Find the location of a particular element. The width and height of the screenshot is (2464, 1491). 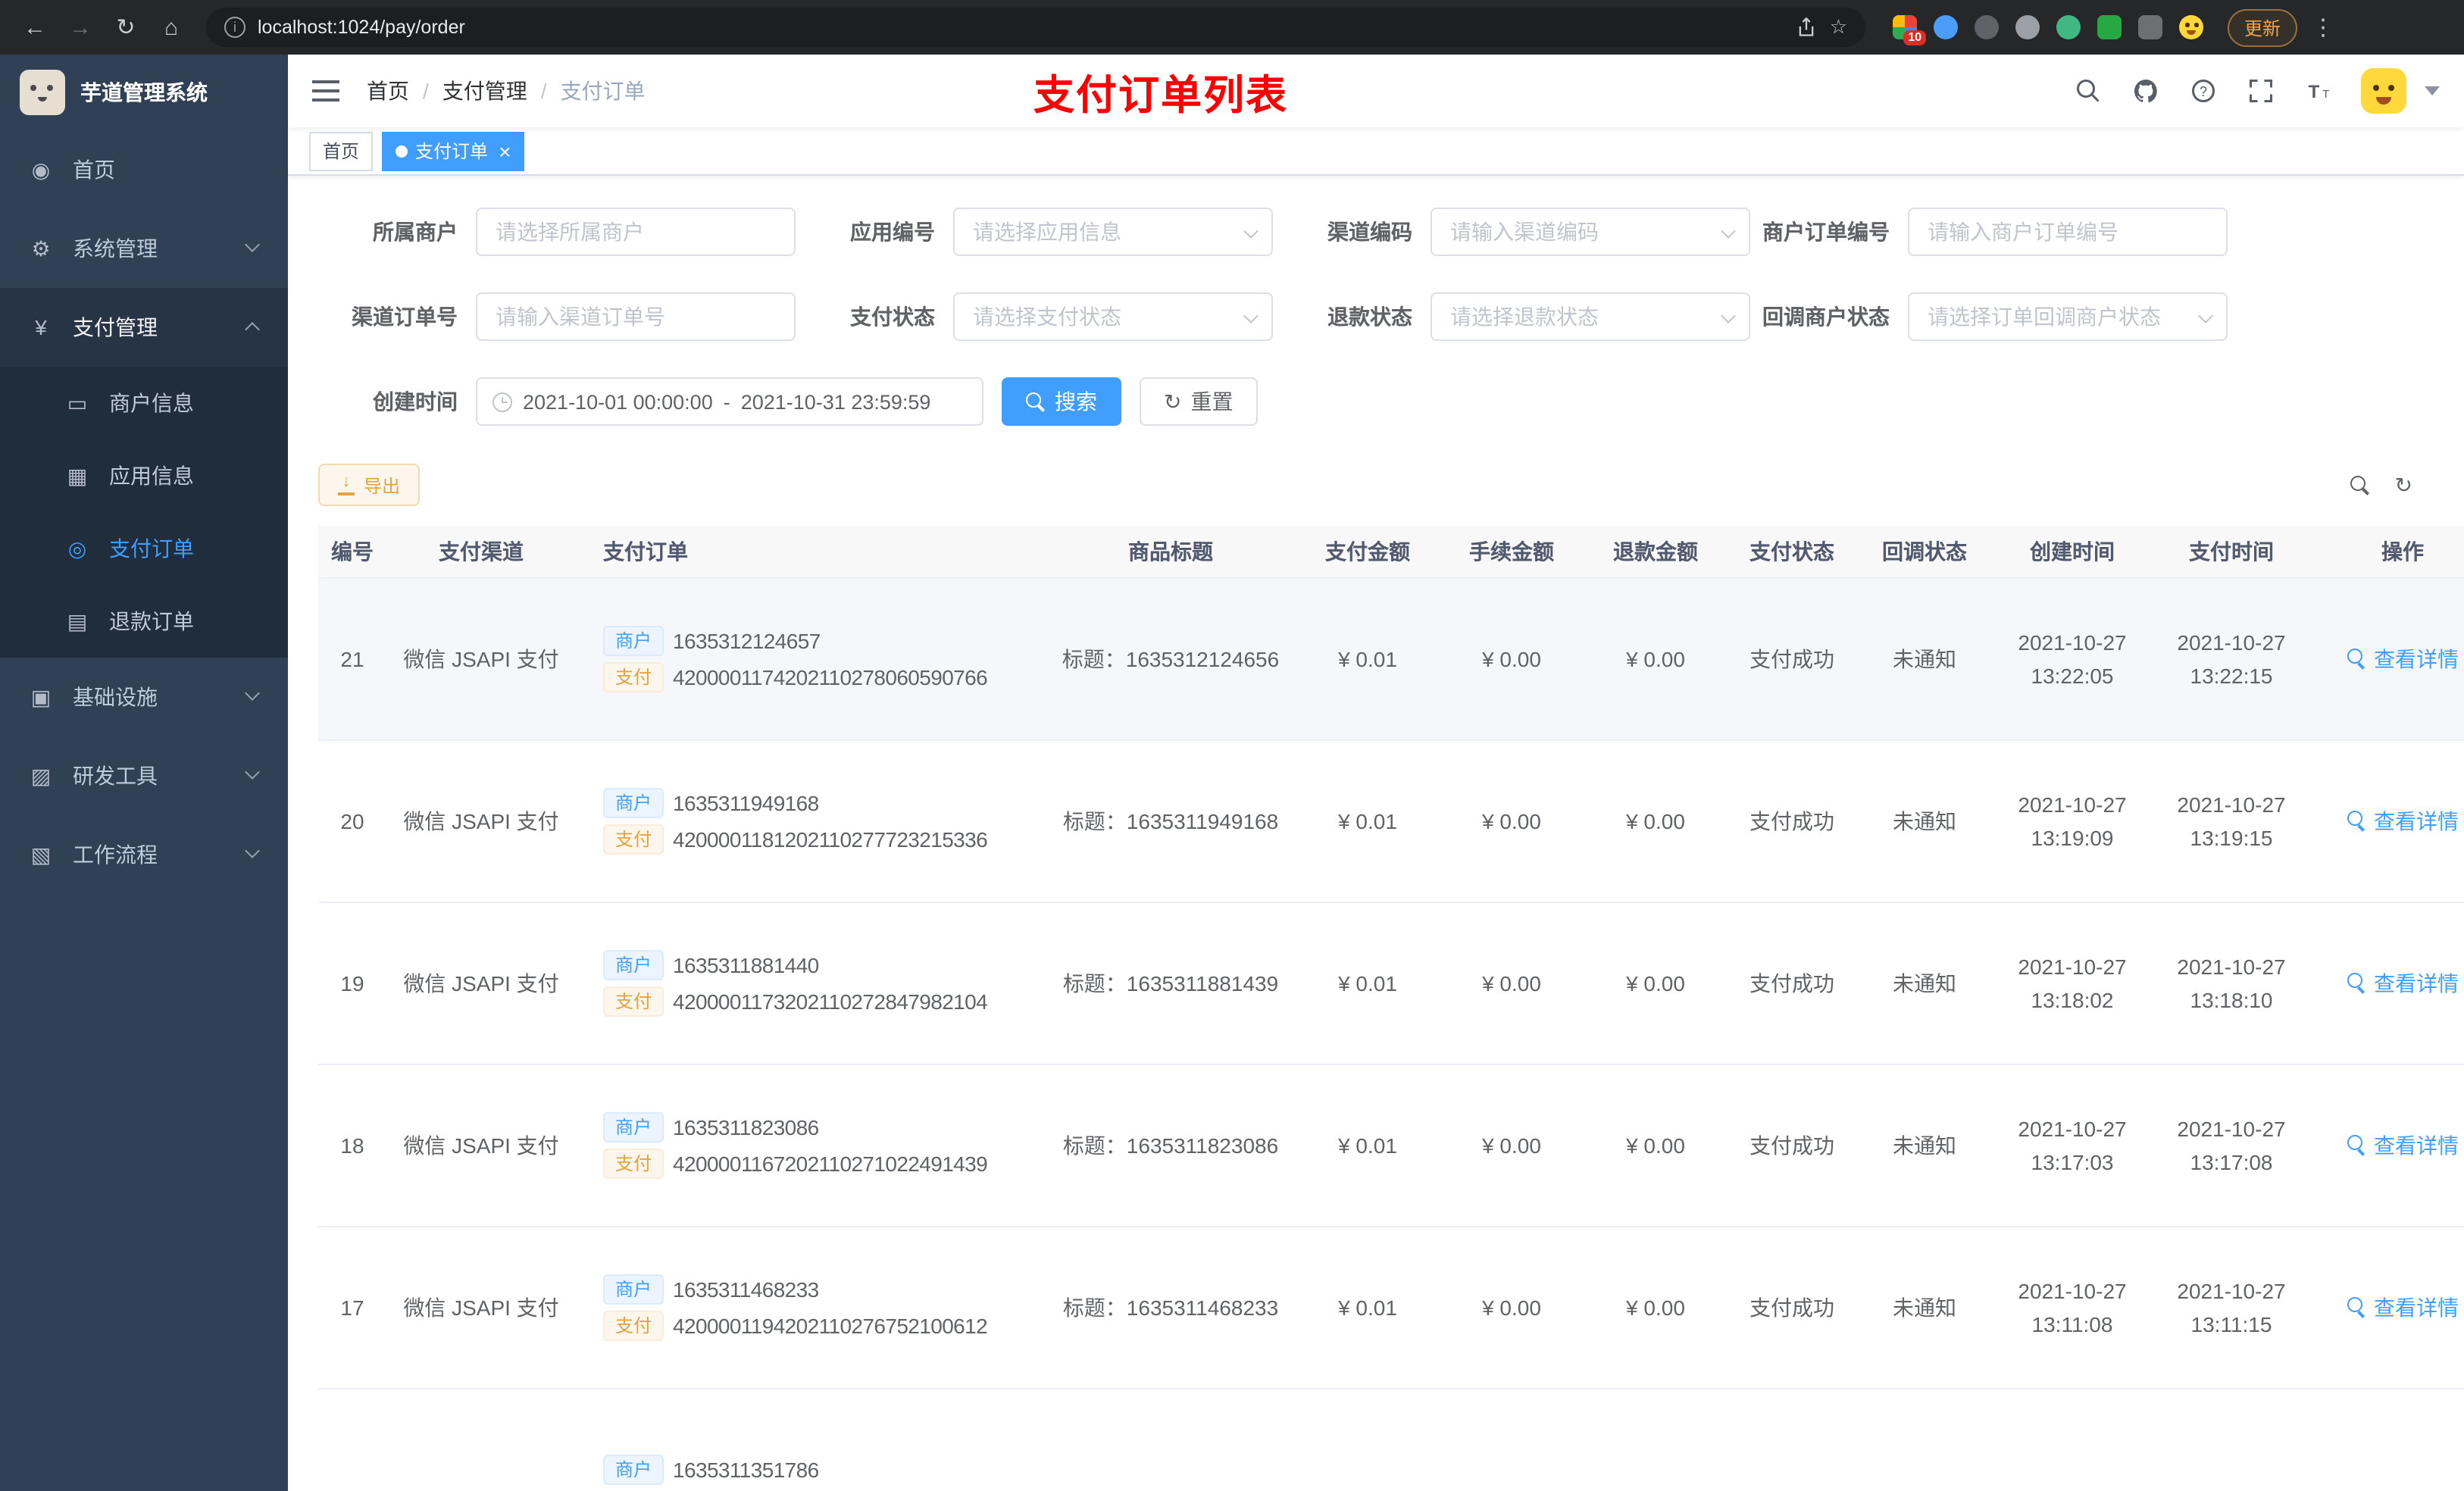

col-channel: 支付渠道 is located at coordinates (481, 552).